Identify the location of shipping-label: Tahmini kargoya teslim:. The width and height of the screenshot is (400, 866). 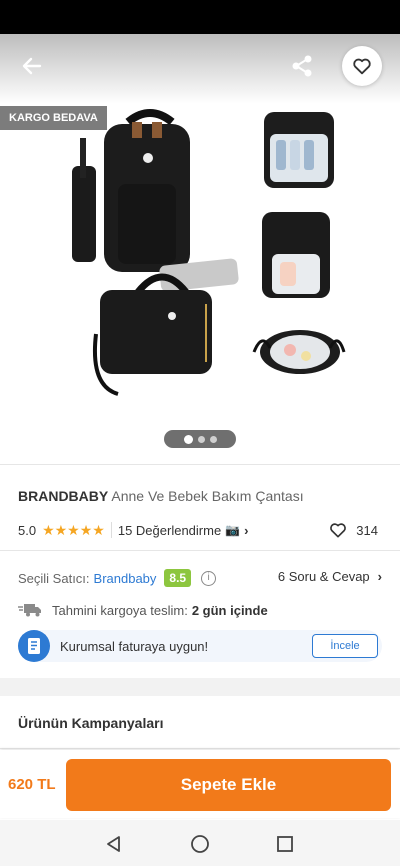
(120, 610).